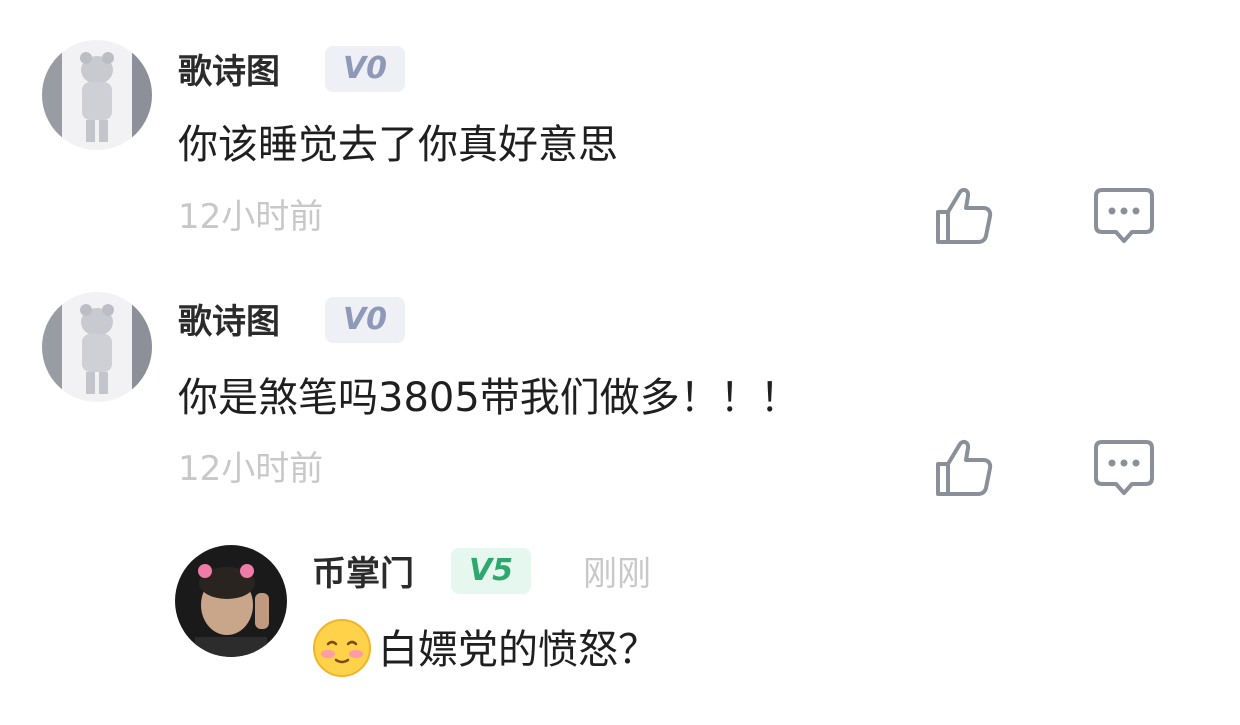  What do you see at coordinates (363, 574) in the screenshot?
I see `username: 币掌门` at bounding box center [363, 574].